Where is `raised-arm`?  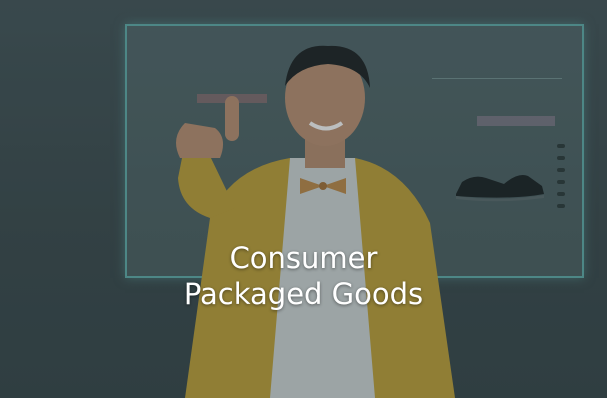 raised-arm is located at coordinates (206, 185).